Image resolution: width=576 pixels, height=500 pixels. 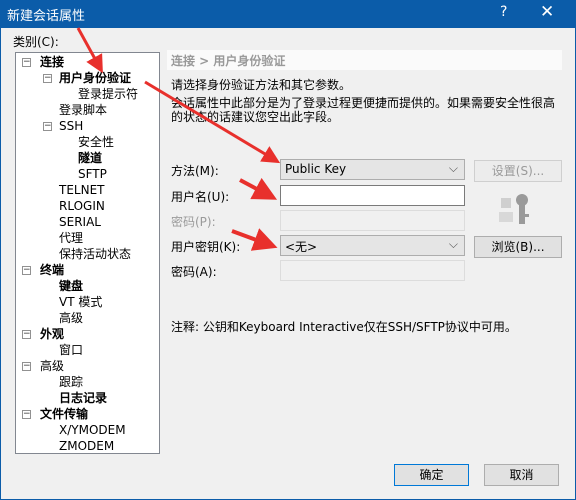 I want to click on tree-item: 安全性, so click(x=96, y=142).